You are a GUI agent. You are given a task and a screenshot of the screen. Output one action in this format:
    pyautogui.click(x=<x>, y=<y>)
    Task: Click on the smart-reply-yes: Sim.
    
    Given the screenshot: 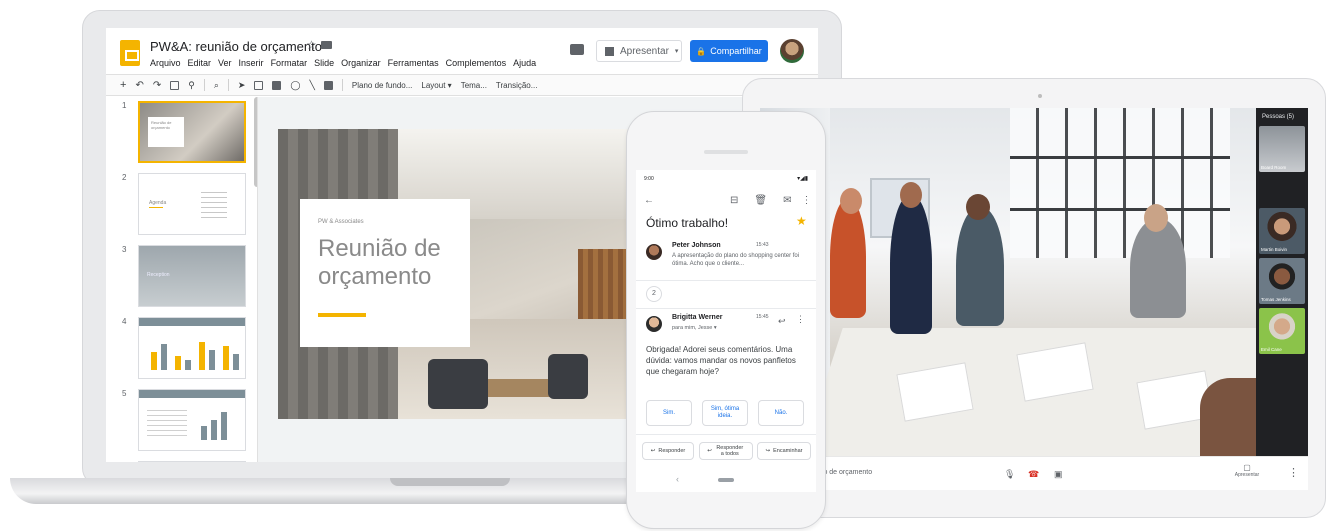 What is the action you would take?
    pyautogui.click(x=669, y=413)
    